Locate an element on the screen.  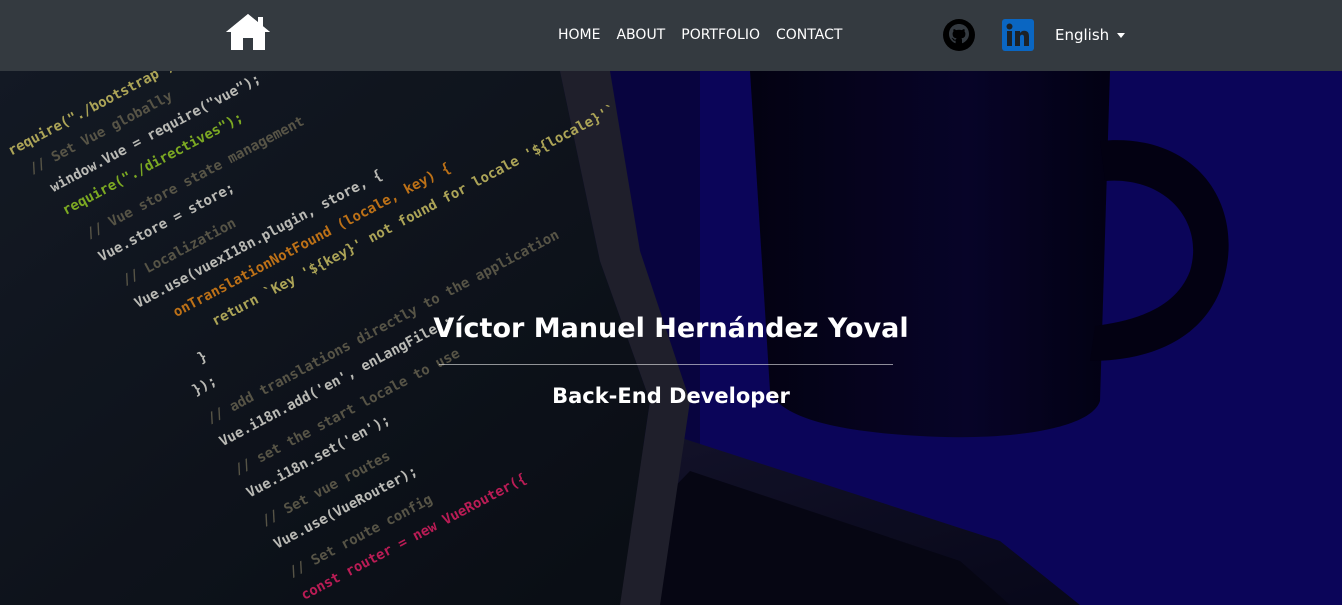
language-label: English is located at coordinates (1082, 35).